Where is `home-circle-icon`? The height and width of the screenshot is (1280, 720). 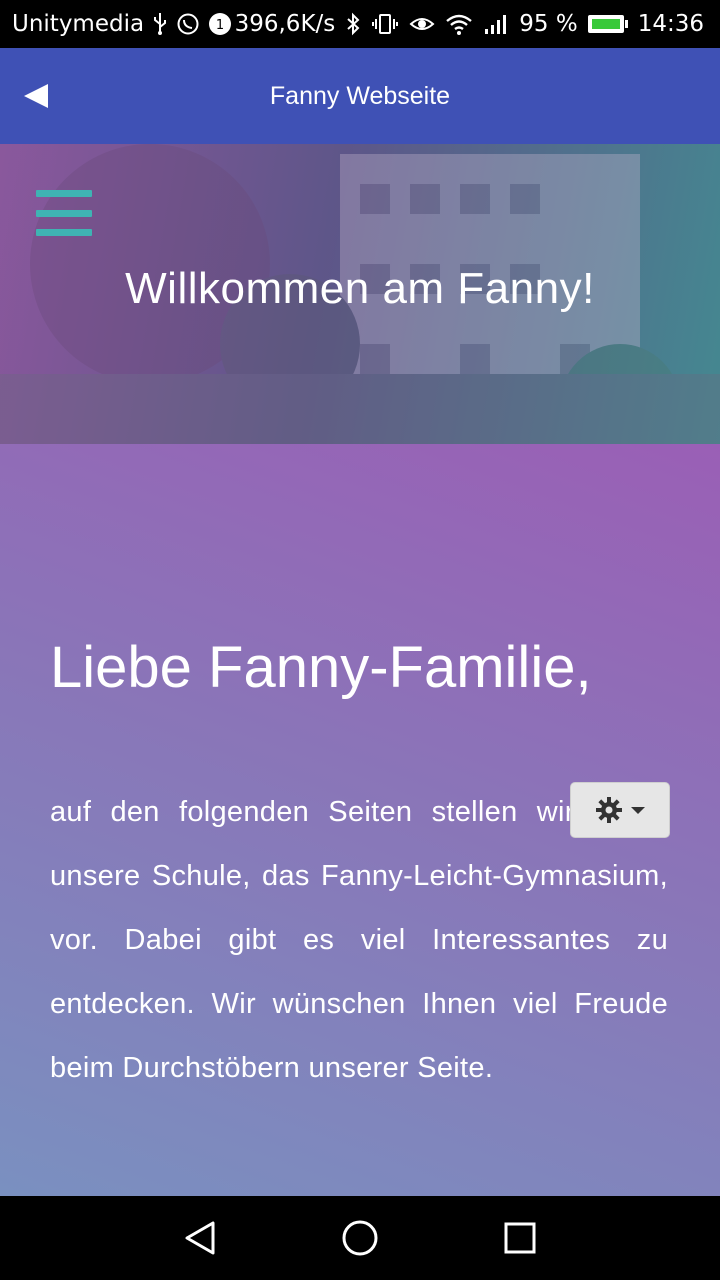 home-circle-icon is located at coordinates (360, 1238).